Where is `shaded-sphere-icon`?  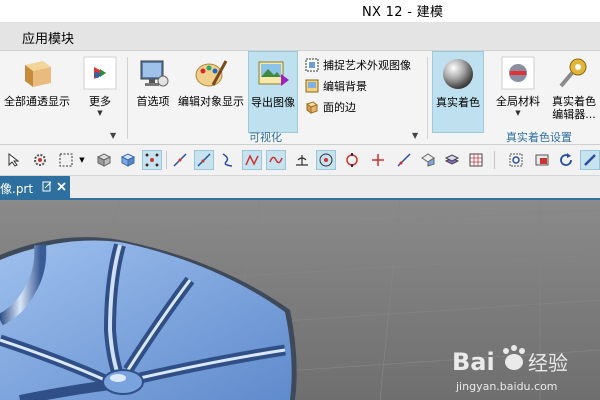
shaded-sphere-icon is located at coordinates (458, 74).